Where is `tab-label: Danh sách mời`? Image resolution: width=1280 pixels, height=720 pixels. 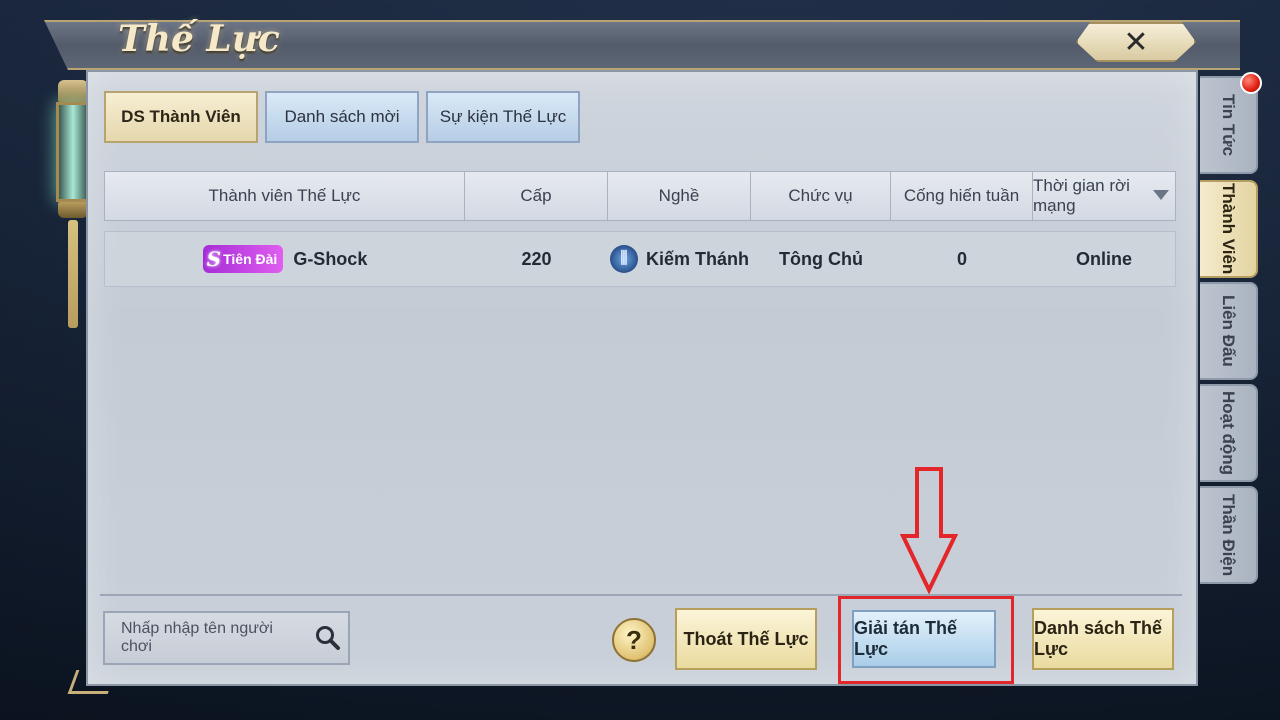 tab-label: Danh sách mời is located at coordinates (342, 116).